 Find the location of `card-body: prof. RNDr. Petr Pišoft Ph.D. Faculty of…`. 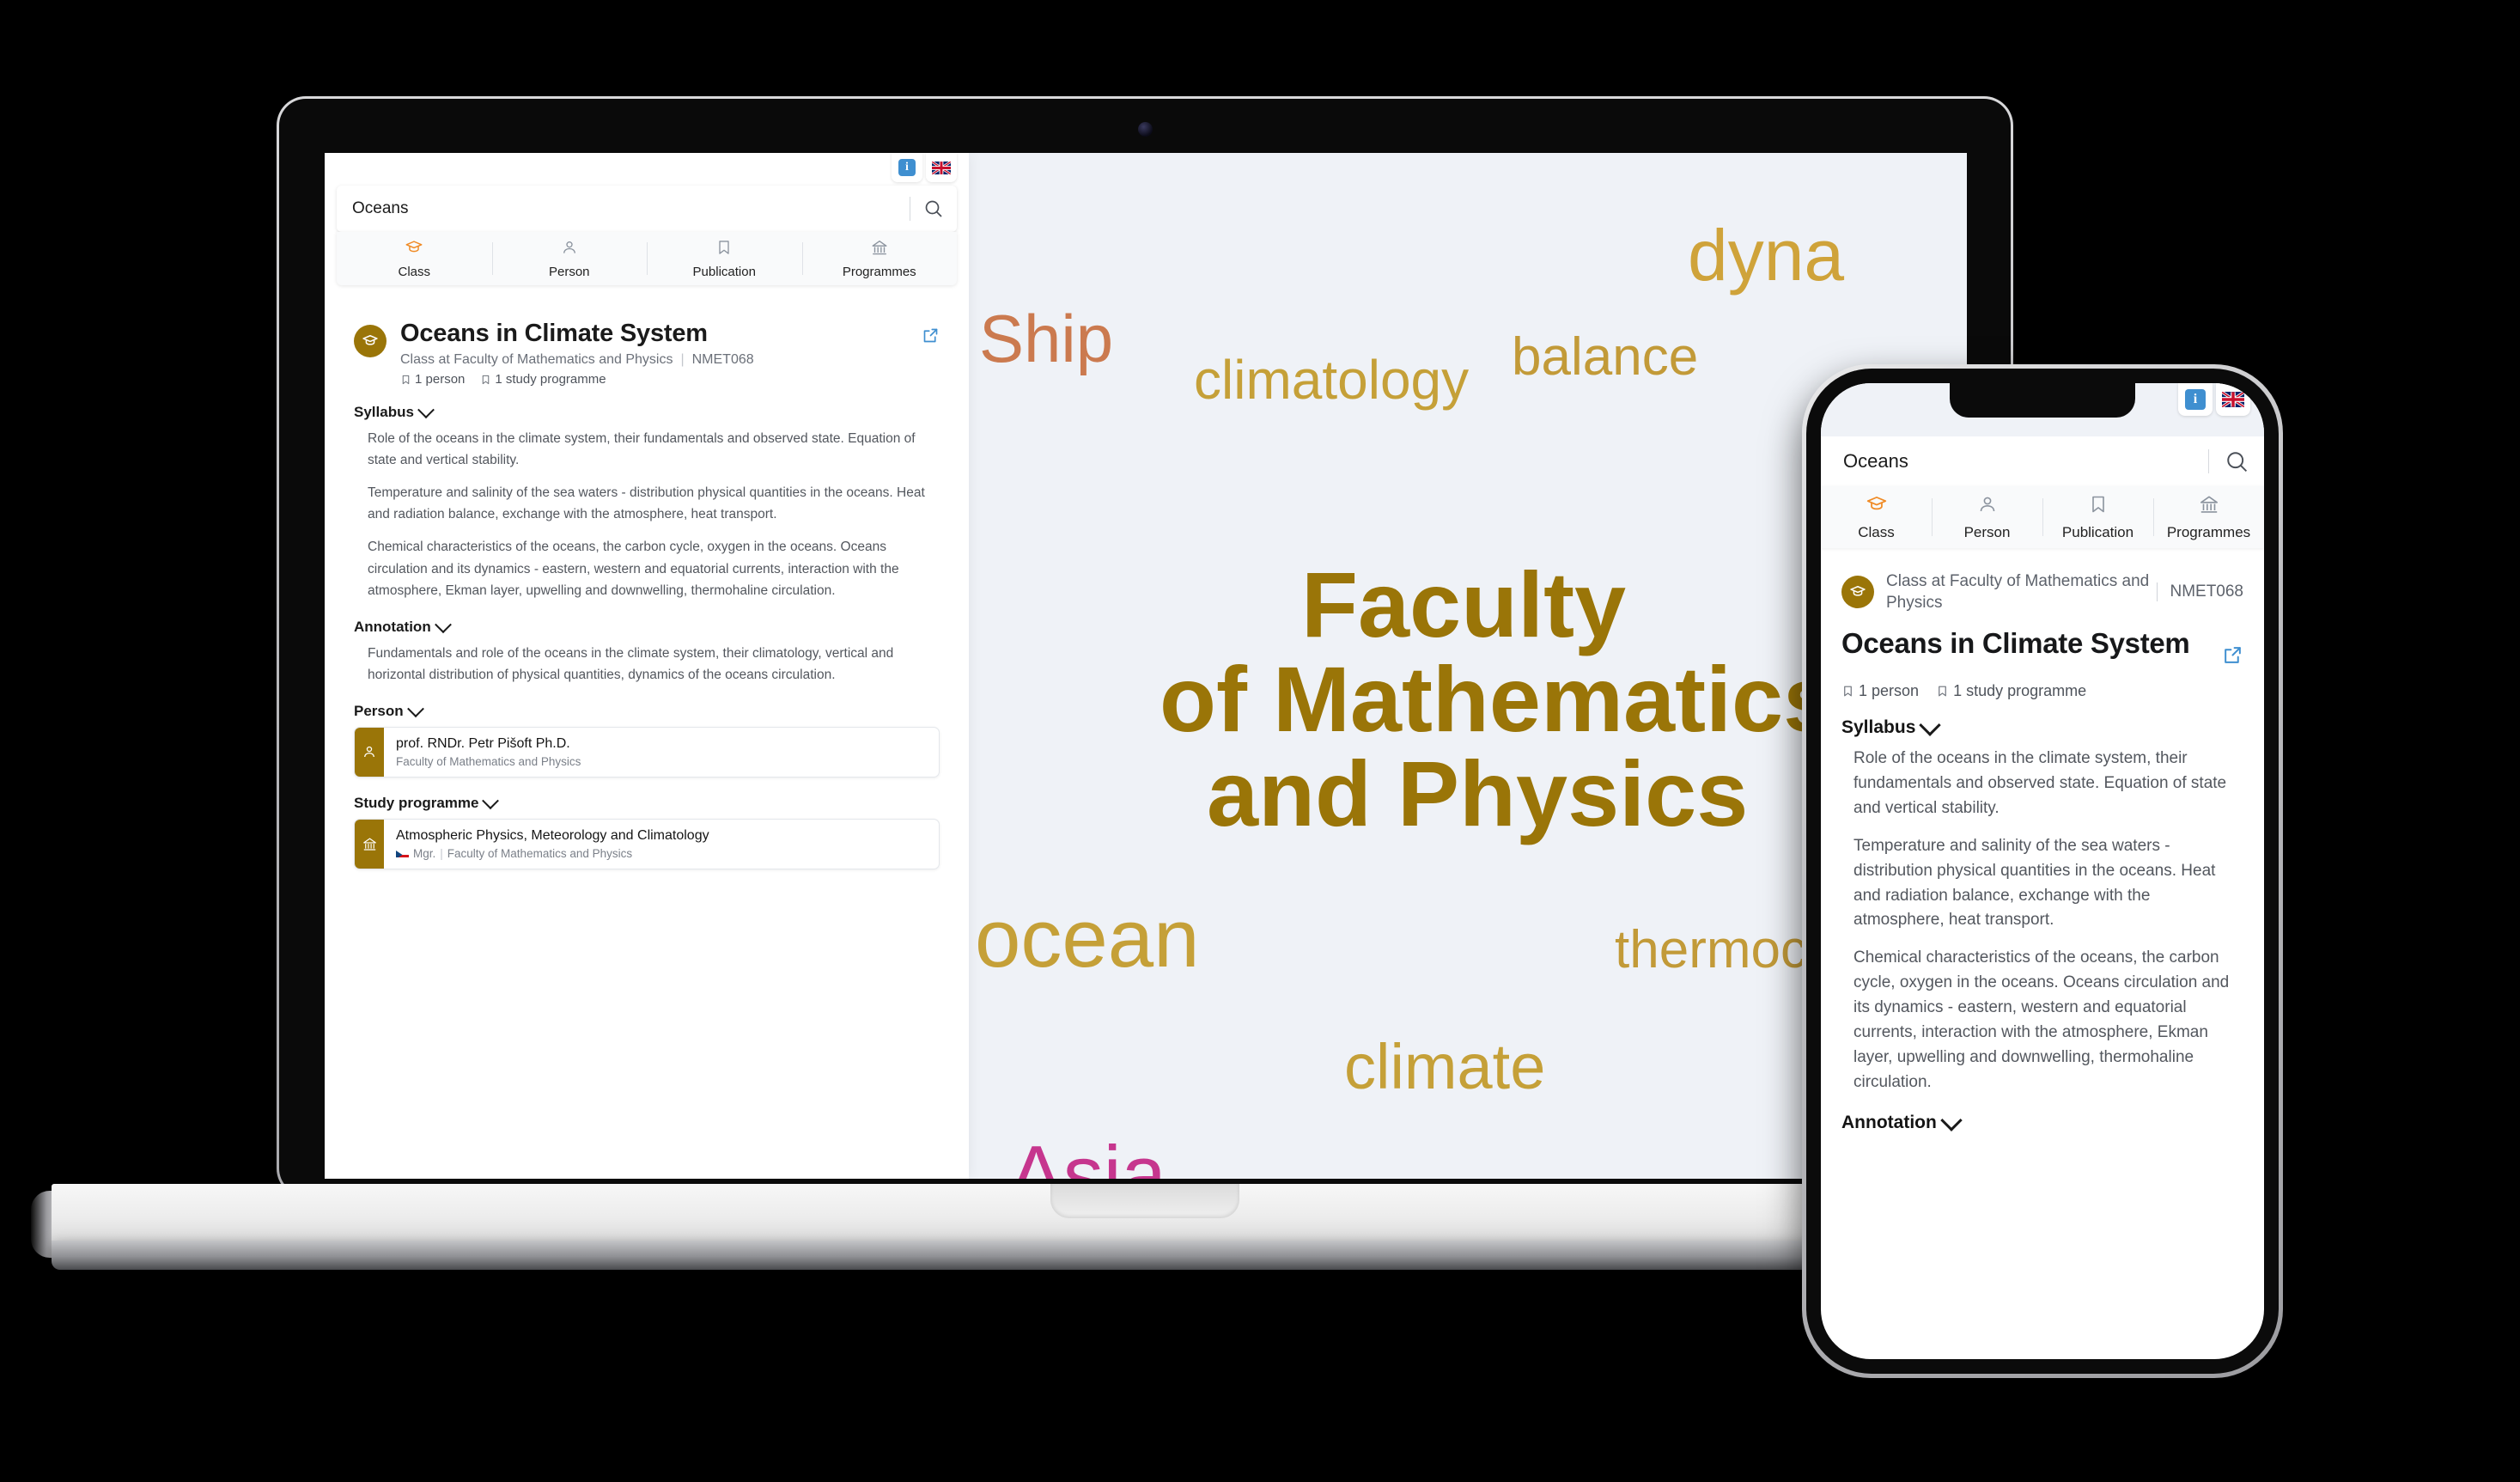

card-body: prof. RNDr. Petr Pišoft Ph.D. Faculty of… is located at coordinates (489, 752).